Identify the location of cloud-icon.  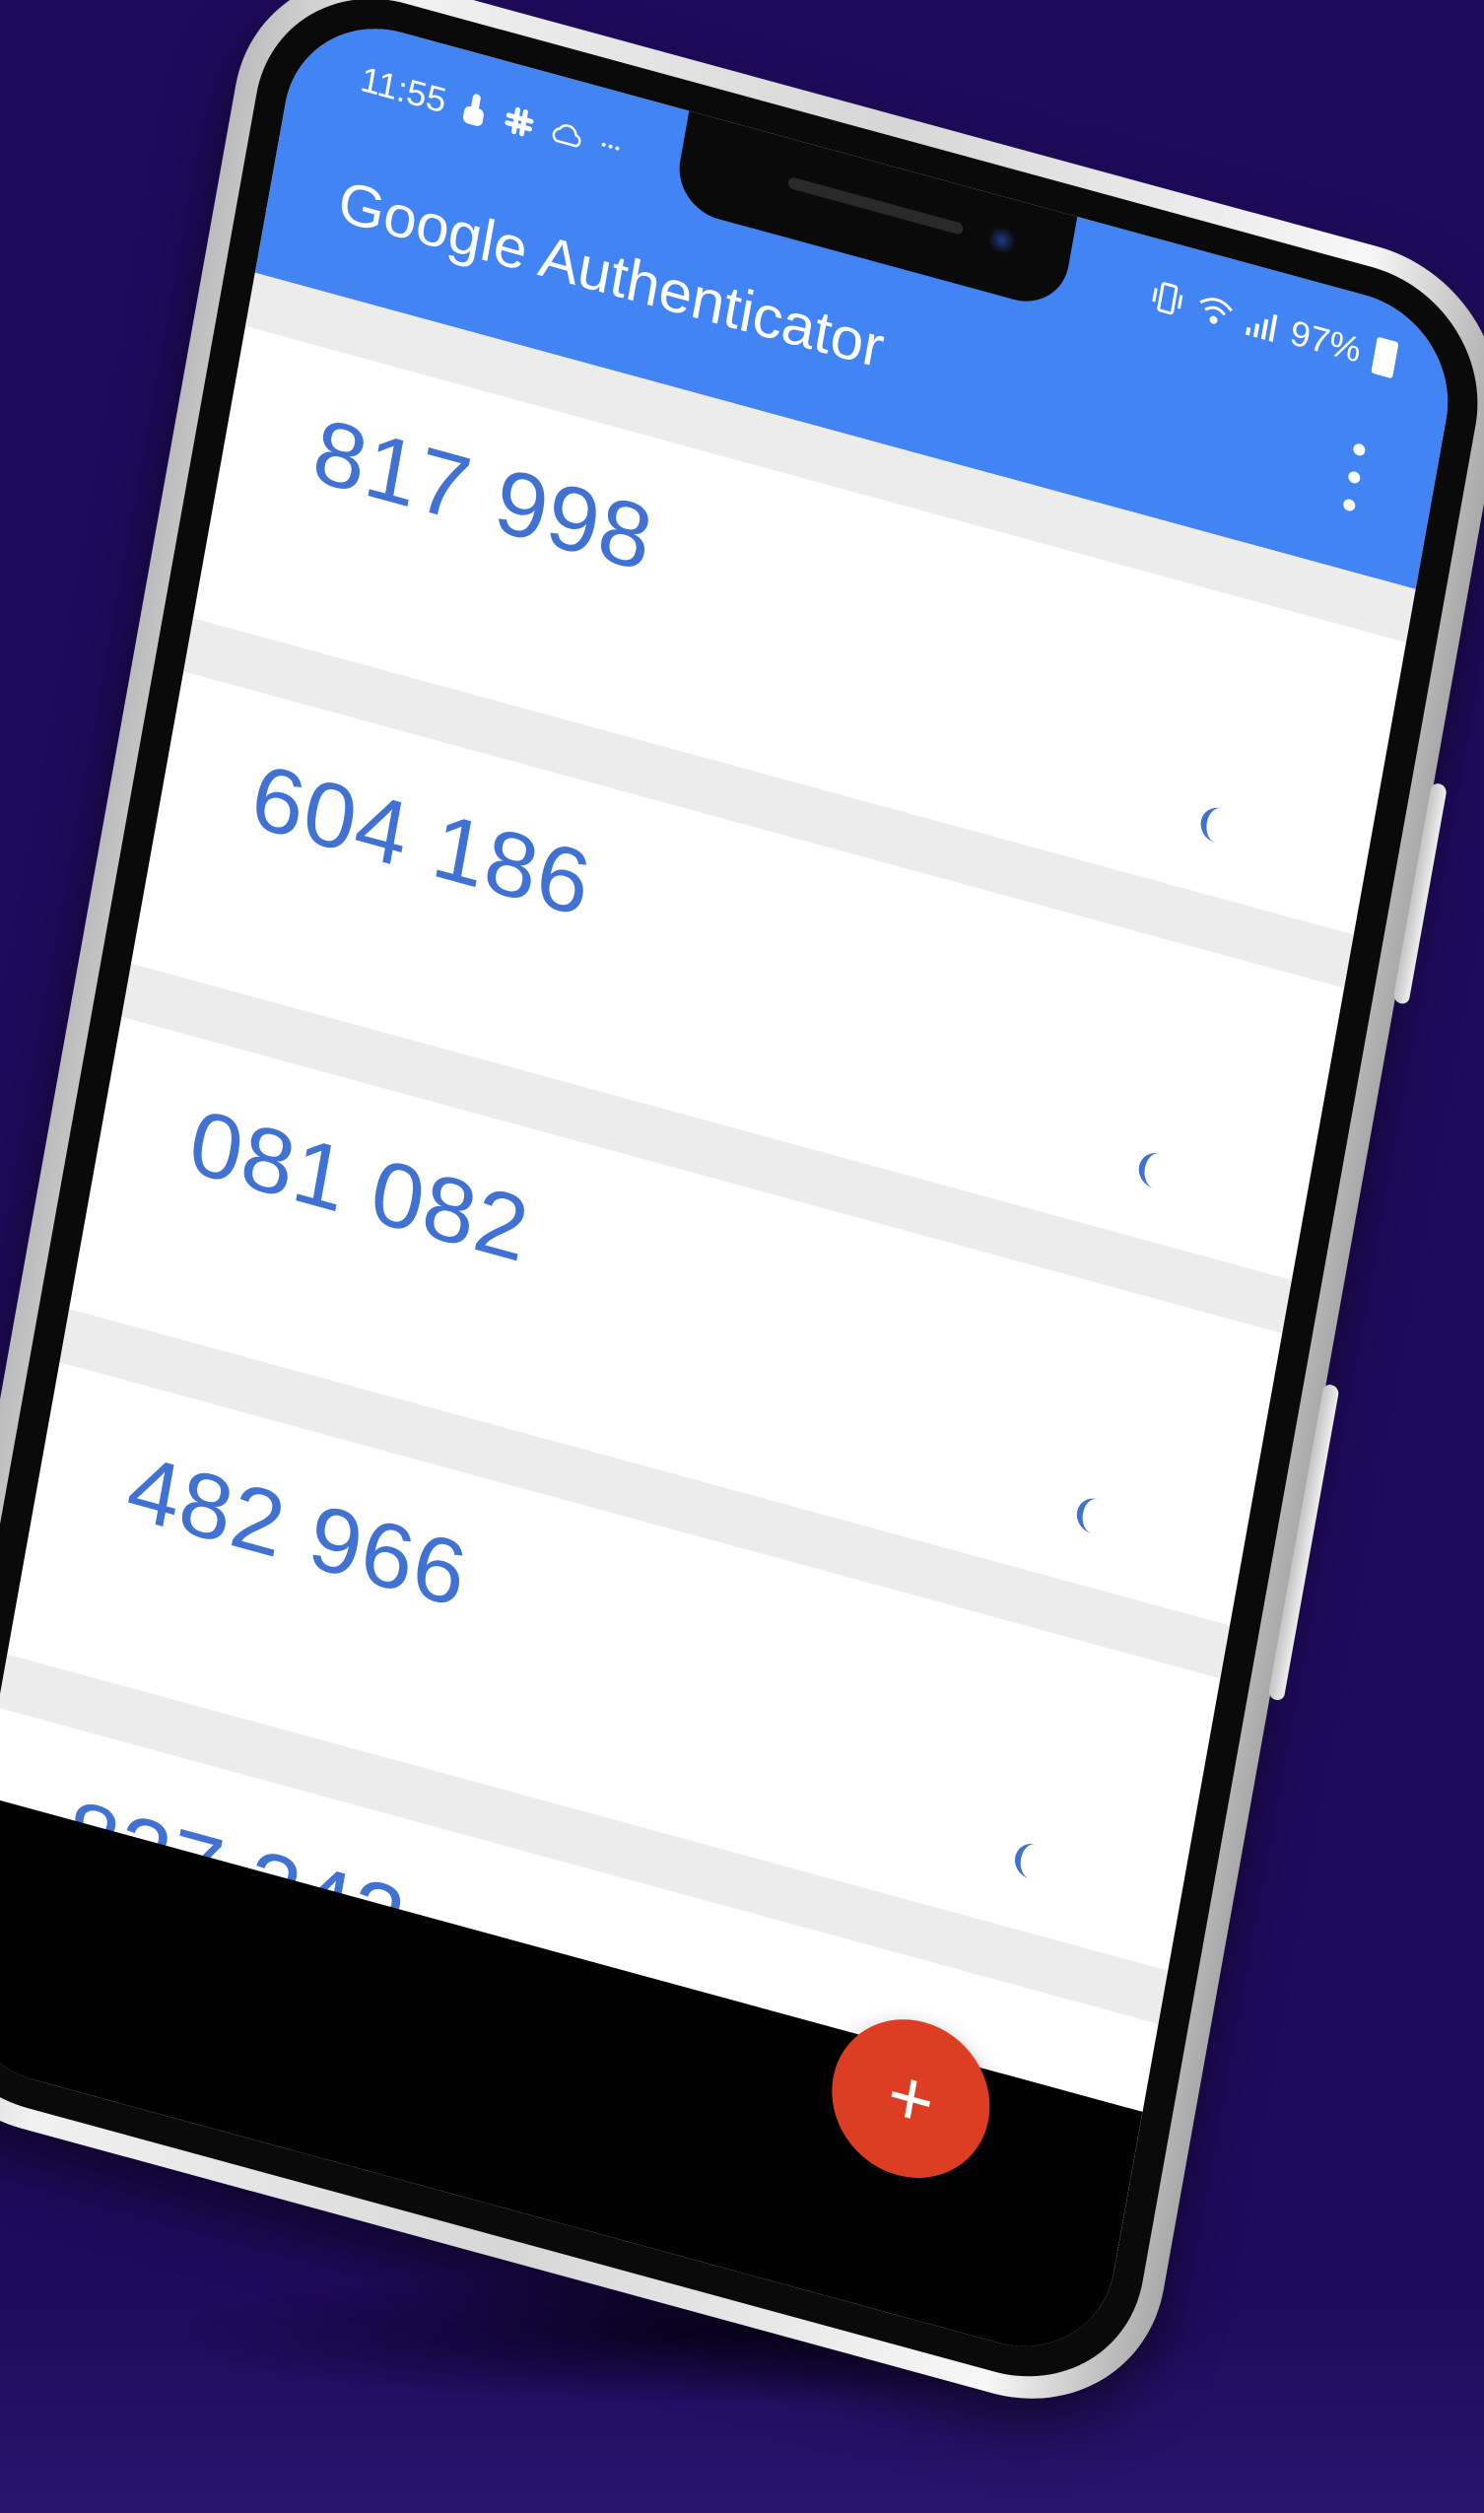
(567, 136).